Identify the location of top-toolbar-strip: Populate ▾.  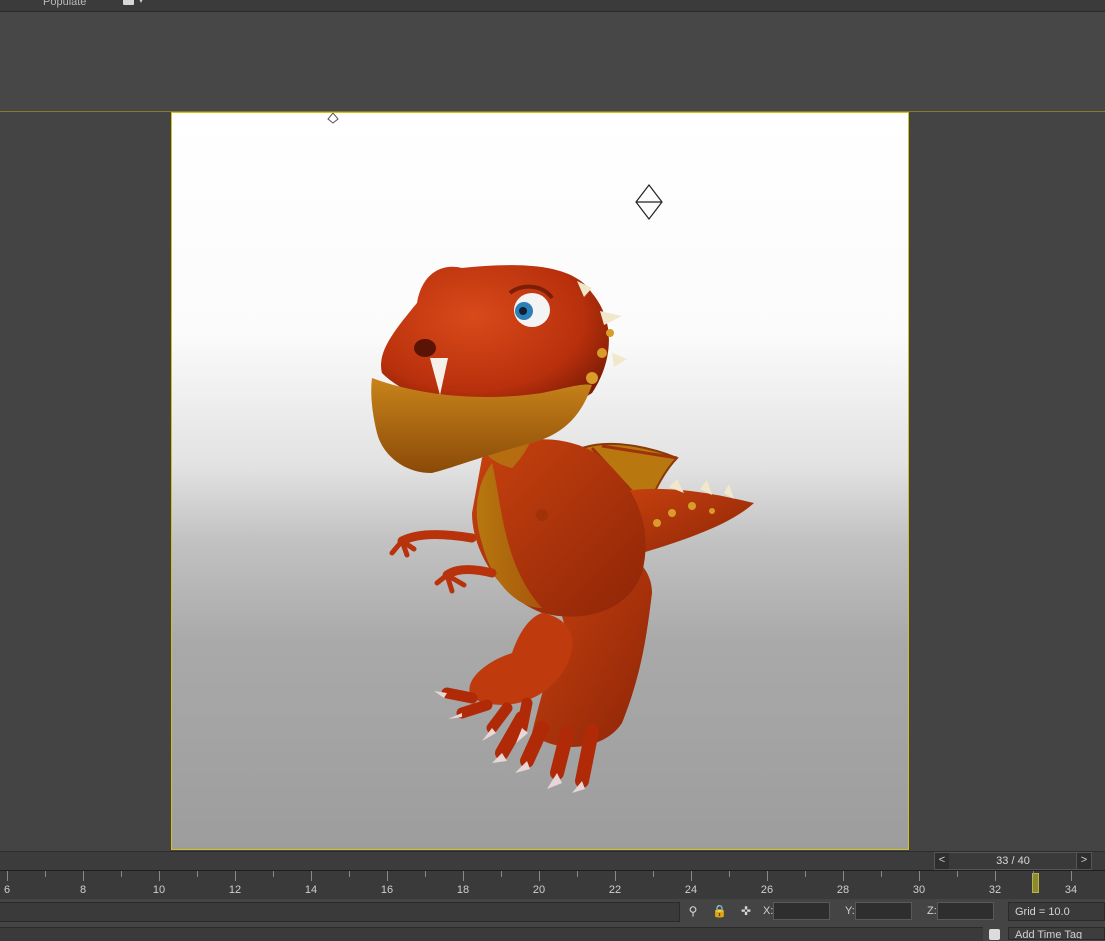
(552, 6).